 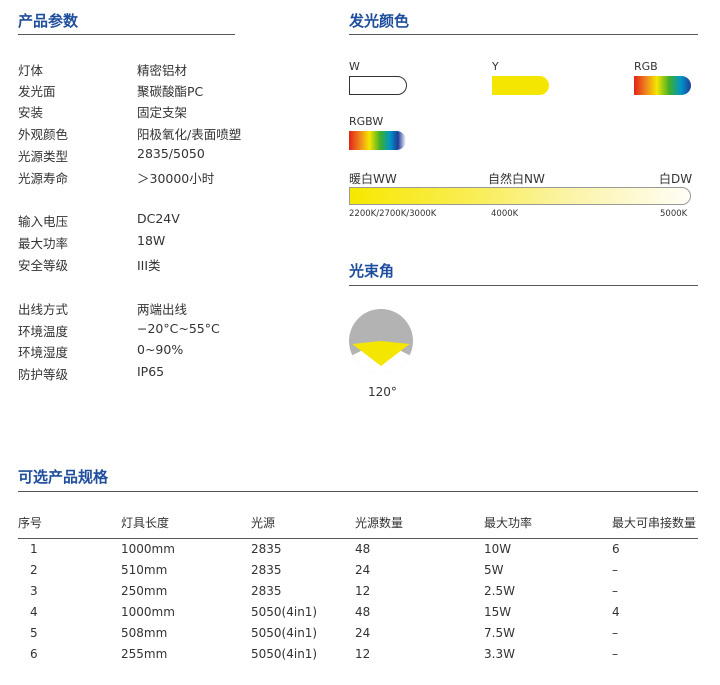 What do you see at coordinates (151, 371) in the screenshot?
I see `param-value: IP65` at bounding box center [151, 371].